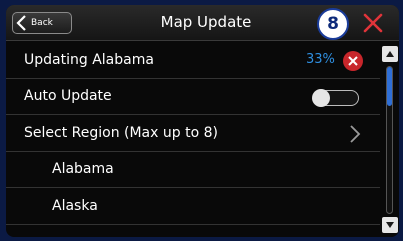 The width and height of the screenshot is (403, 241). What do you see at coordinates (193, 170) in the screenshot?
I see `list-item-region: Alabama` at bounding box center [193, 170].